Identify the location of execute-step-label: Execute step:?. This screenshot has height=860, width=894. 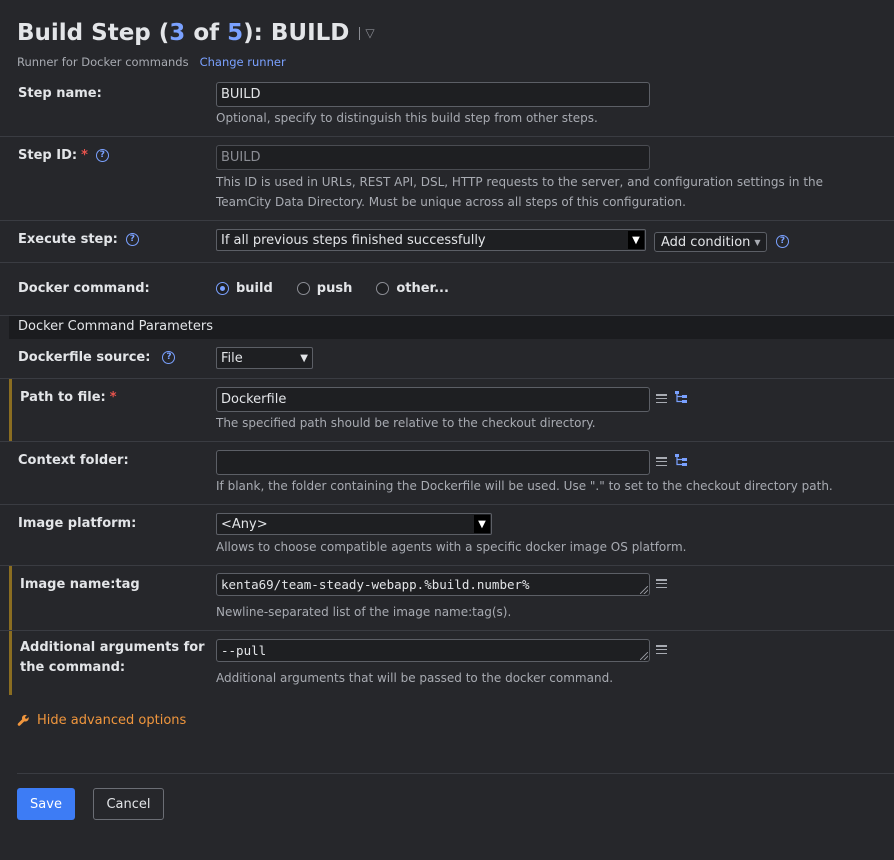
(78, 239).